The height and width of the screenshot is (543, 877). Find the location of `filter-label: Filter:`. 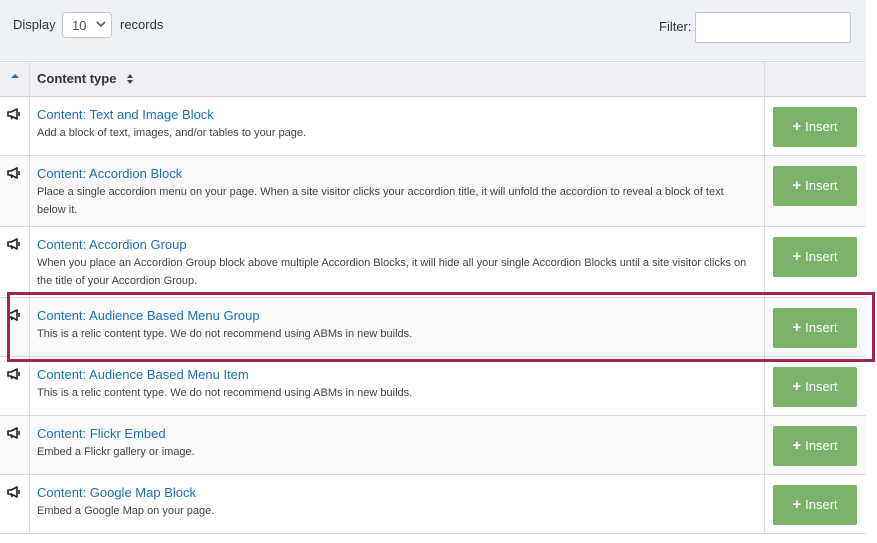

filter-label: Filter: is located at coordinates (675, 26).